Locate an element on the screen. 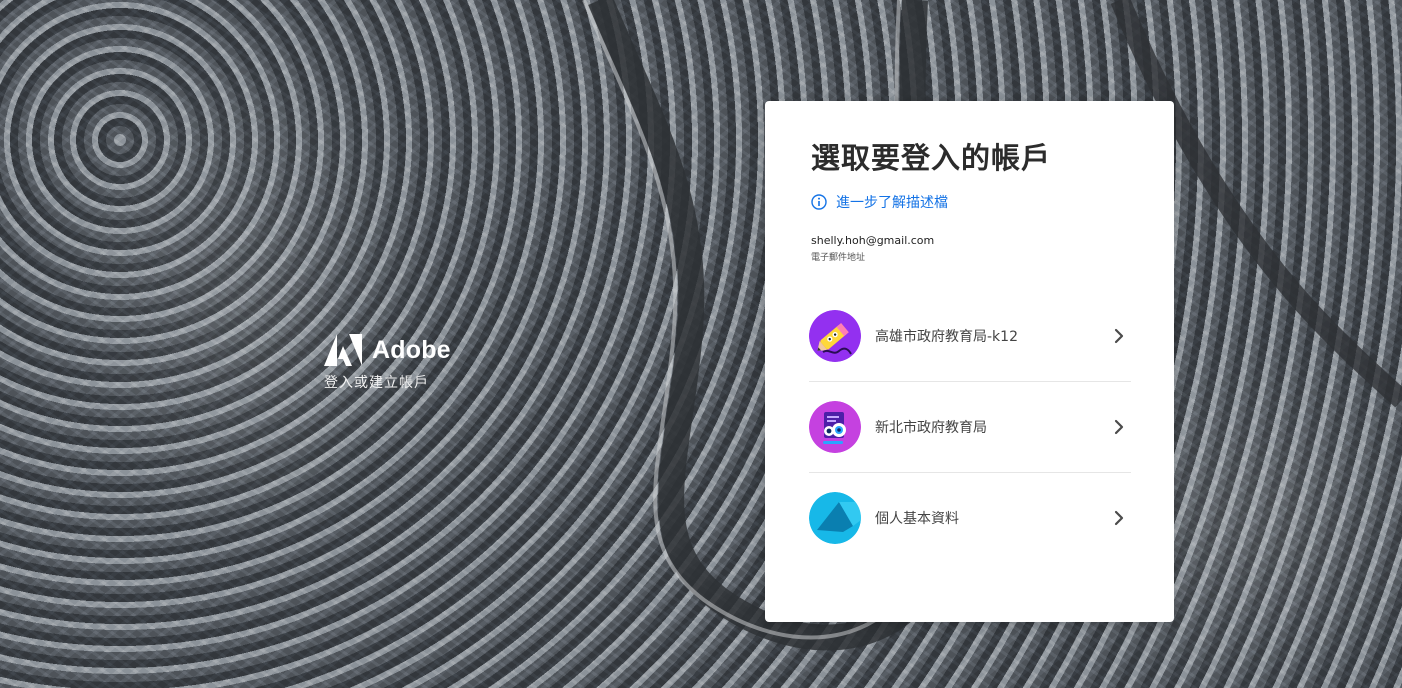  account-name: 新北市政府教育局 is located at coordinates (931, 428).